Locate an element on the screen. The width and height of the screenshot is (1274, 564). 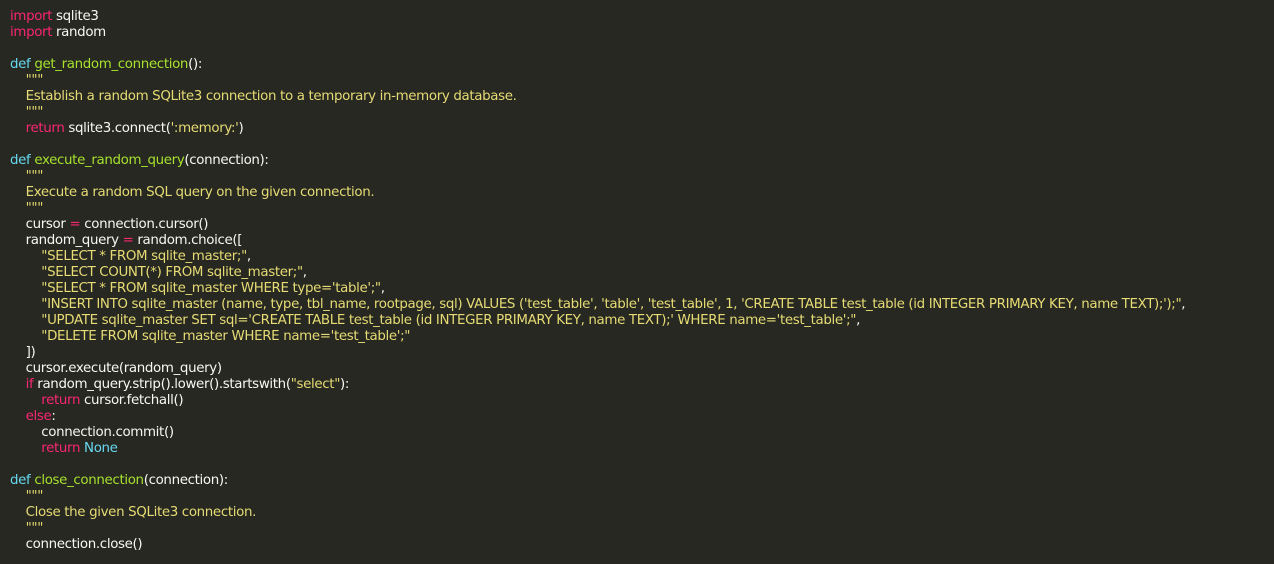
code-token: "select" is located at coordinates (315, 384).